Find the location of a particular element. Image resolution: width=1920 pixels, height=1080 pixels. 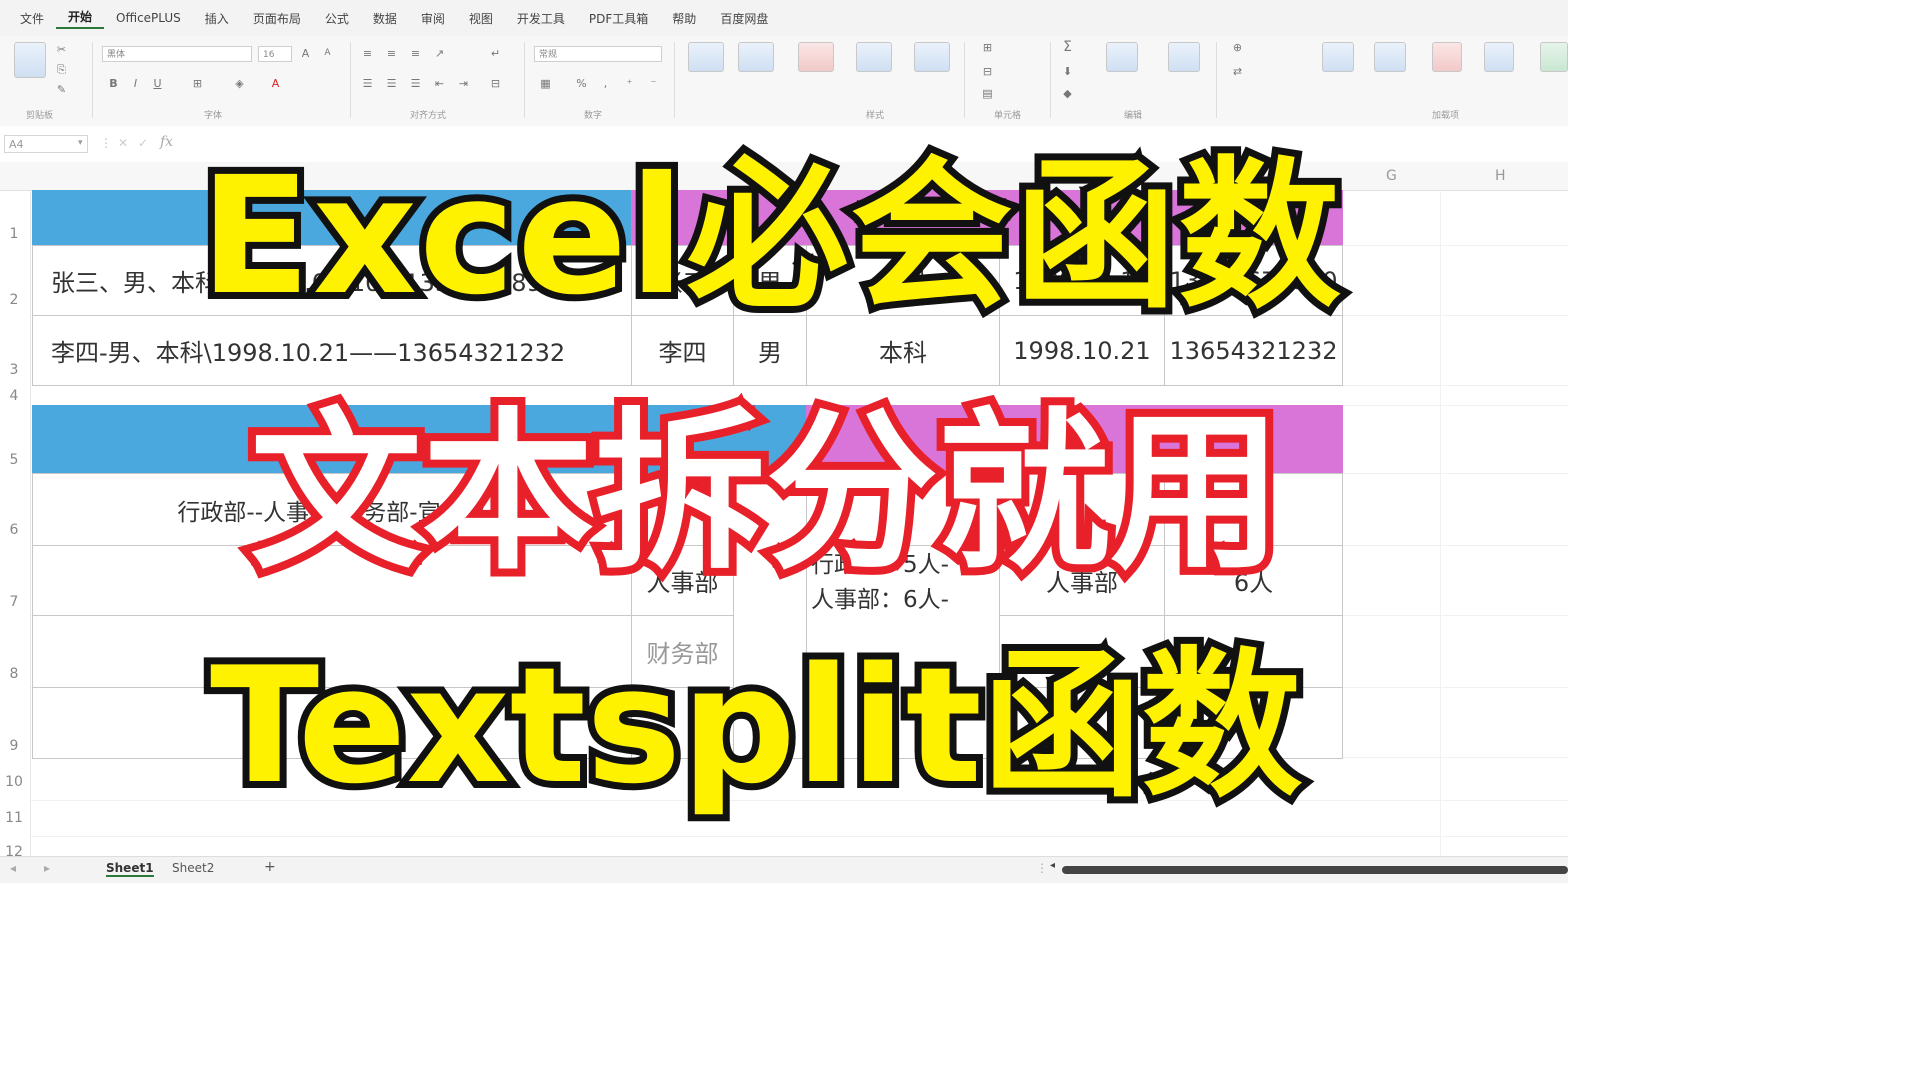

quick-input-icon: ⊕ is located at coordinates (1237, 47).